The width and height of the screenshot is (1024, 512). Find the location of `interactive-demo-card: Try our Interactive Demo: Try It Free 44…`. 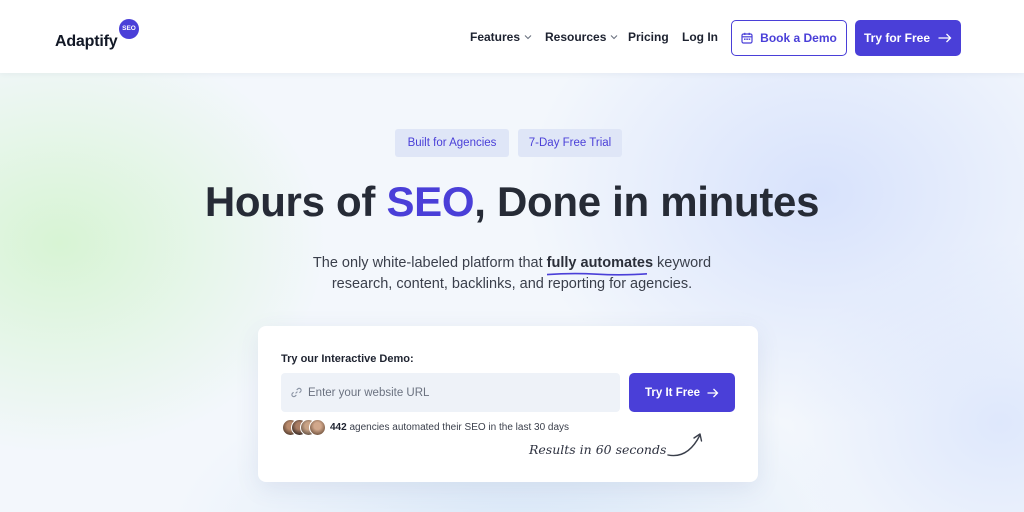

interactive-demo-card: Try our Interactive Demo: Try It Free 44… is located at coordinates (508, 404).